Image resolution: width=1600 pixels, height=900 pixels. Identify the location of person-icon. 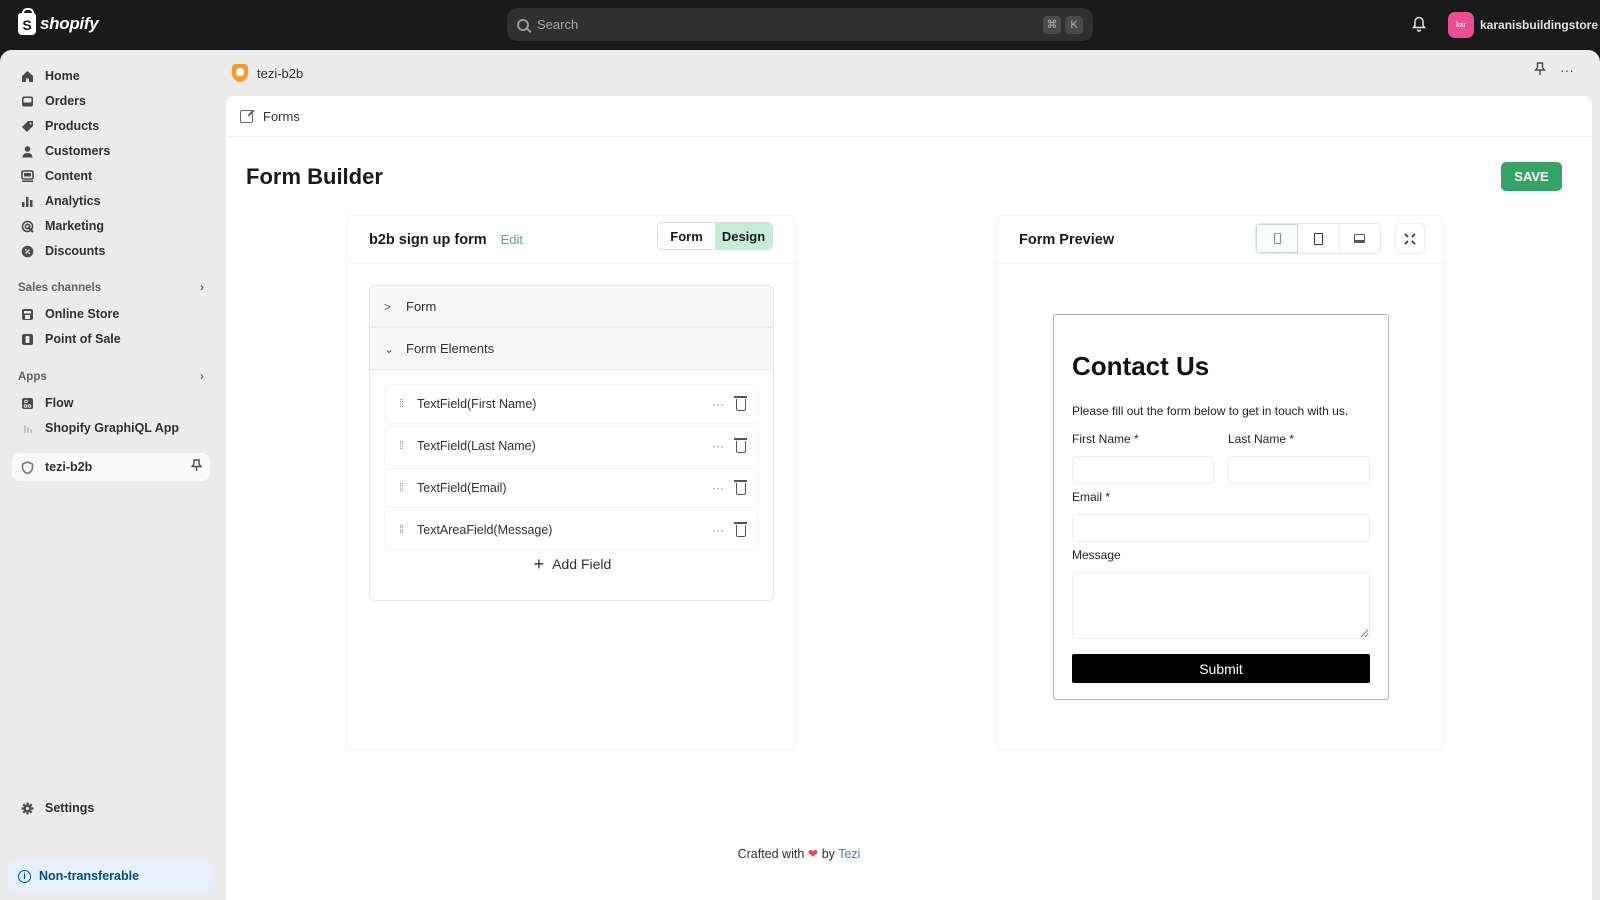
(27, 151).